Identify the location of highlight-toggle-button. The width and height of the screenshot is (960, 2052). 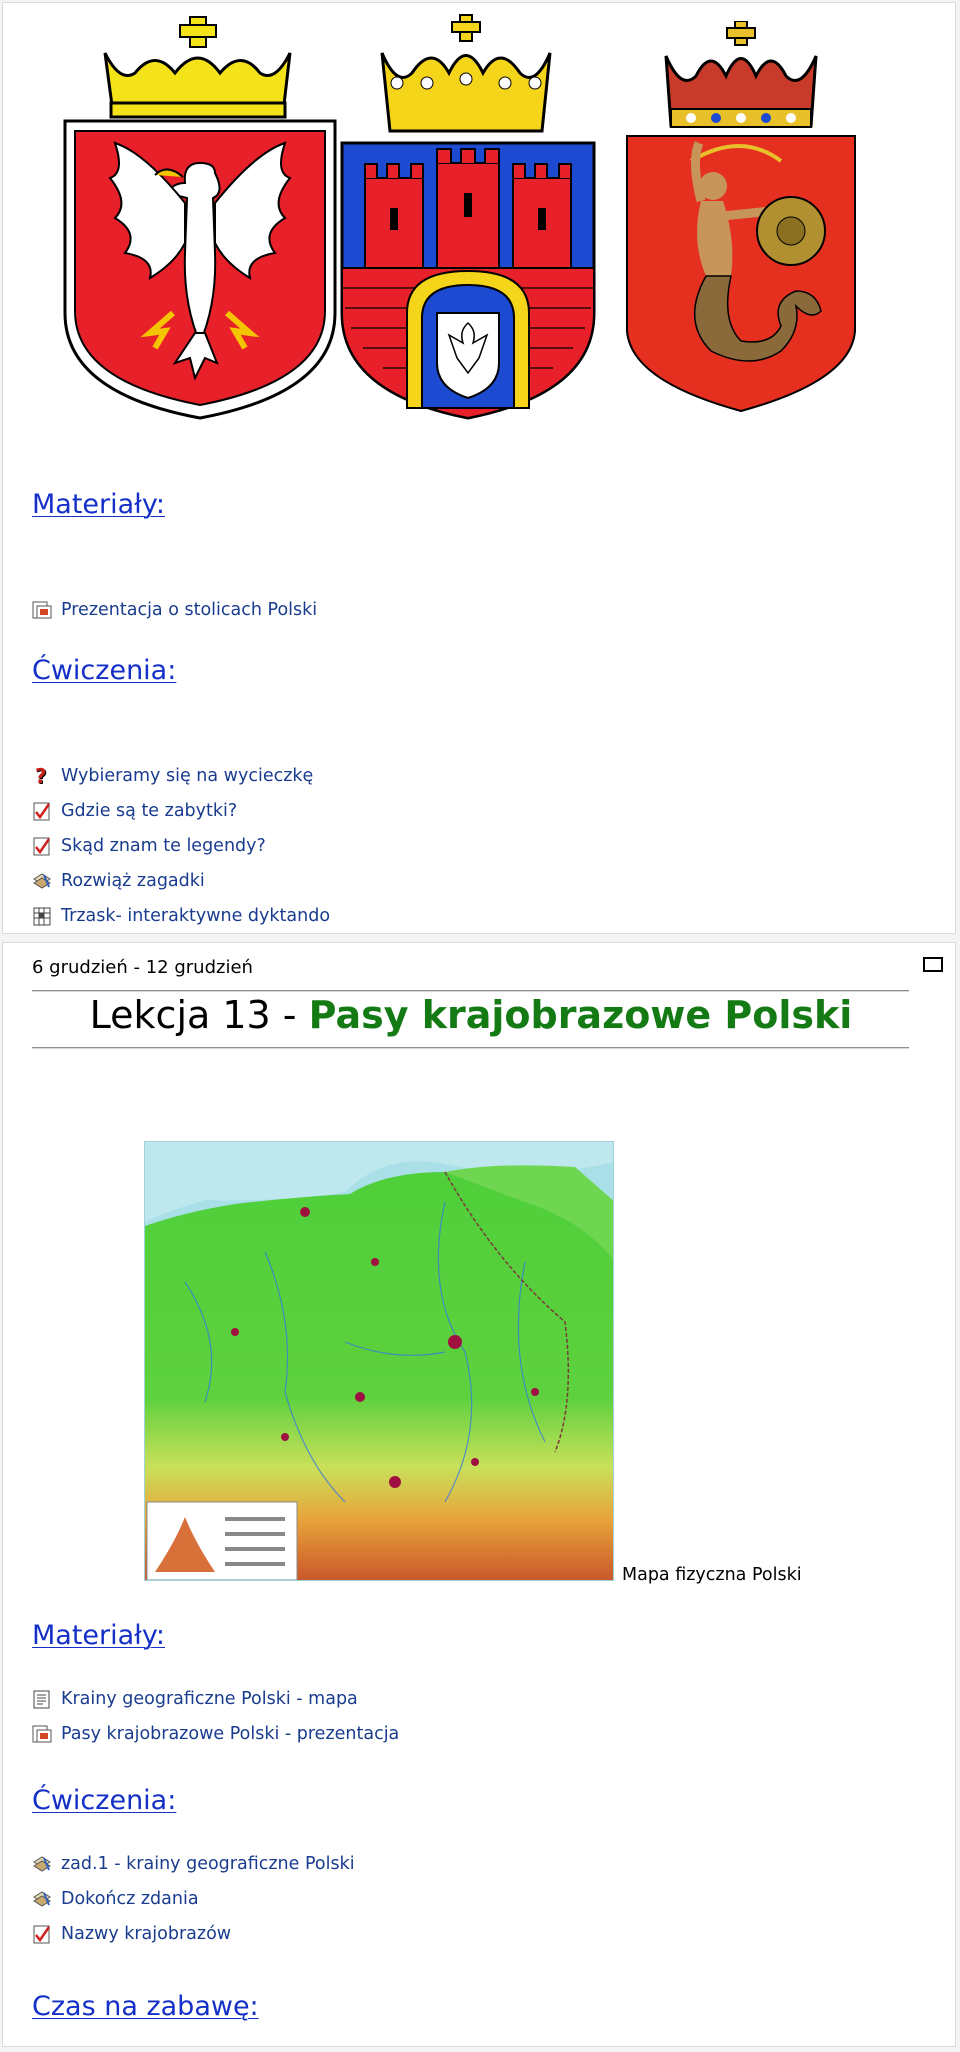
(933, 964).